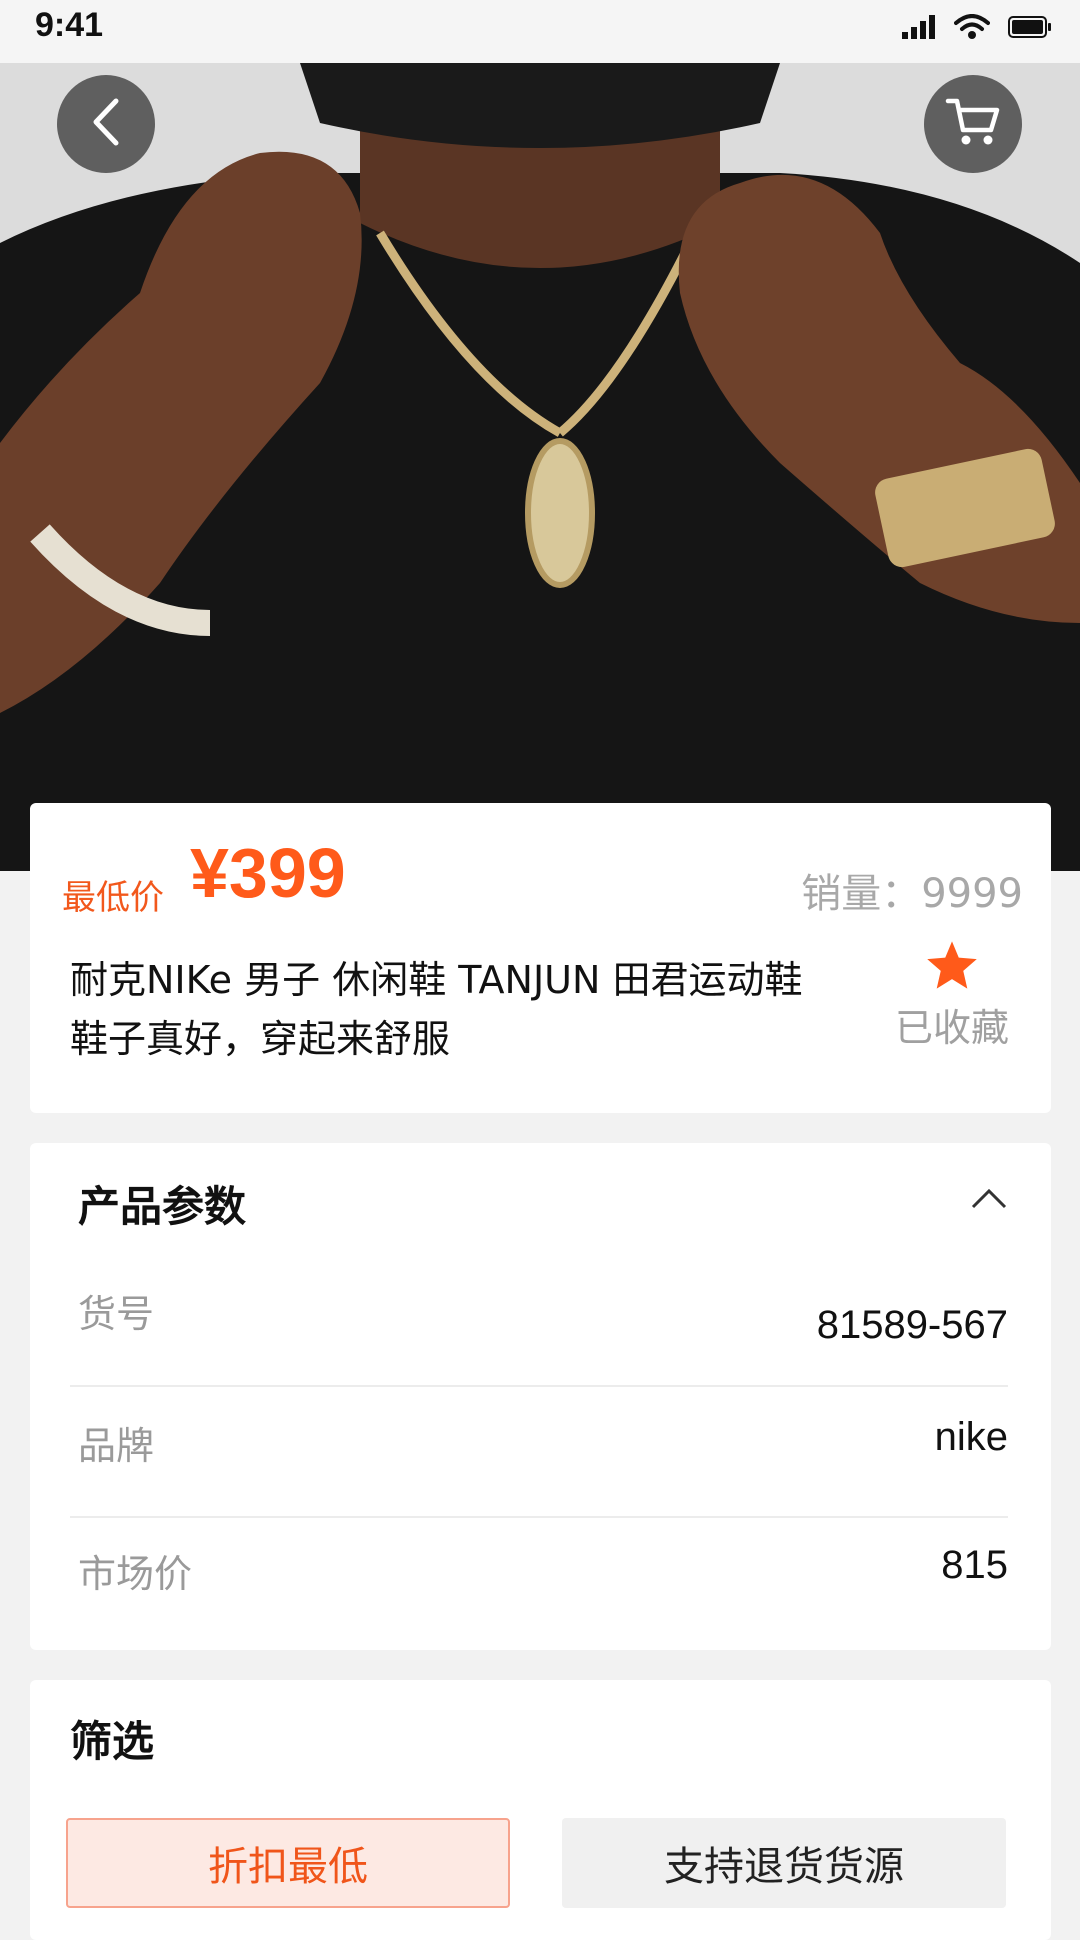  Describe the element at coordinates (116, 1314) in the screenshot. I see `param-label: 货号` at that location.